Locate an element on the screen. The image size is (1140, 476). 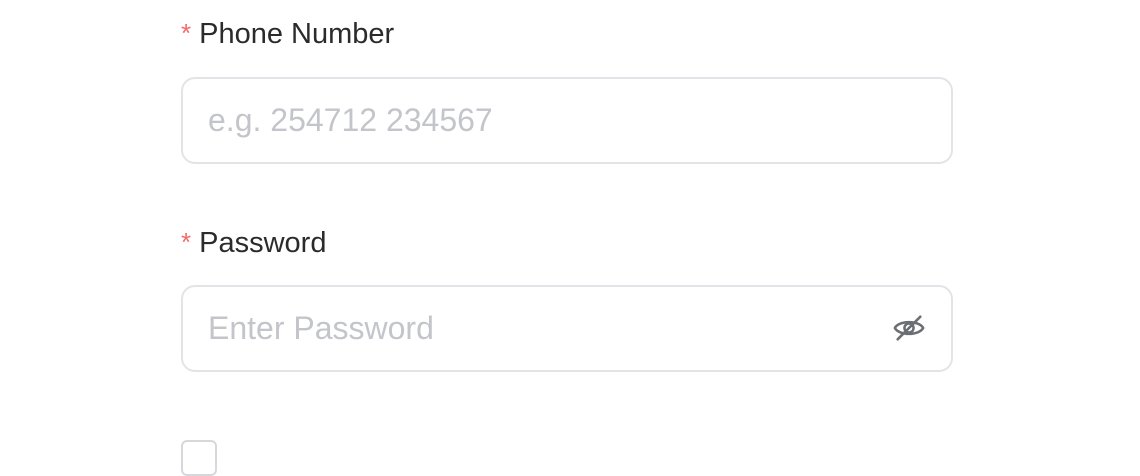
phone-number-input is located at coordinates (538, 120).